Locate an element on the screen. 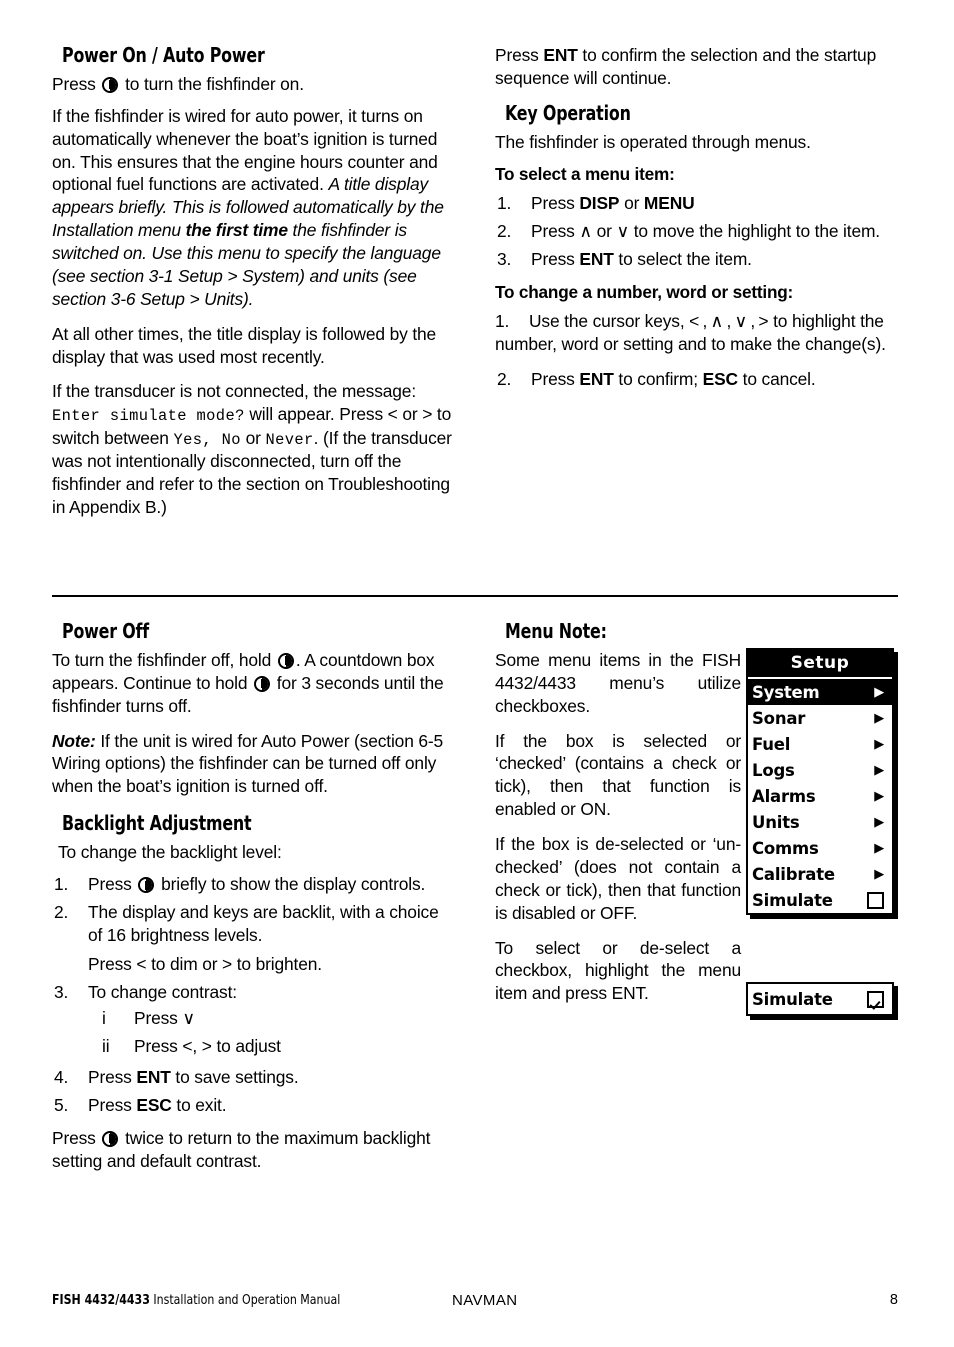 Image resolution: width=954 pixels, height=1347 pixels. menu-item-simulate: Simulate is located at coordinates (820, 900).